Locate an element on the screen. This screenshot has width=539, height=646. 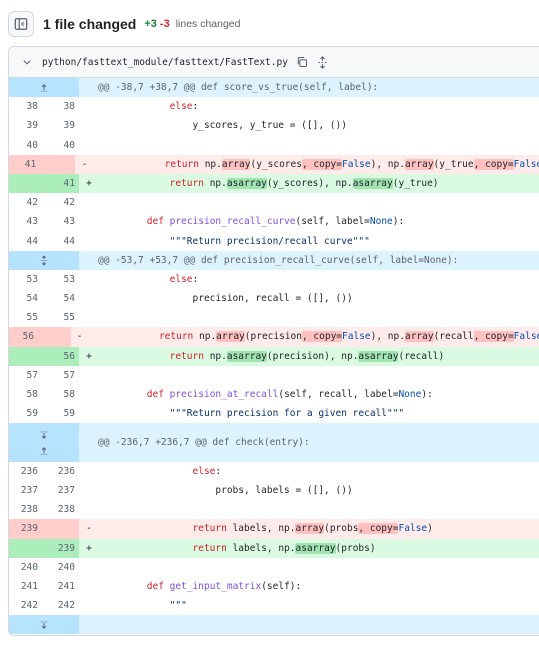
diff-line: 40 40 is located at coordinates (274, 145).